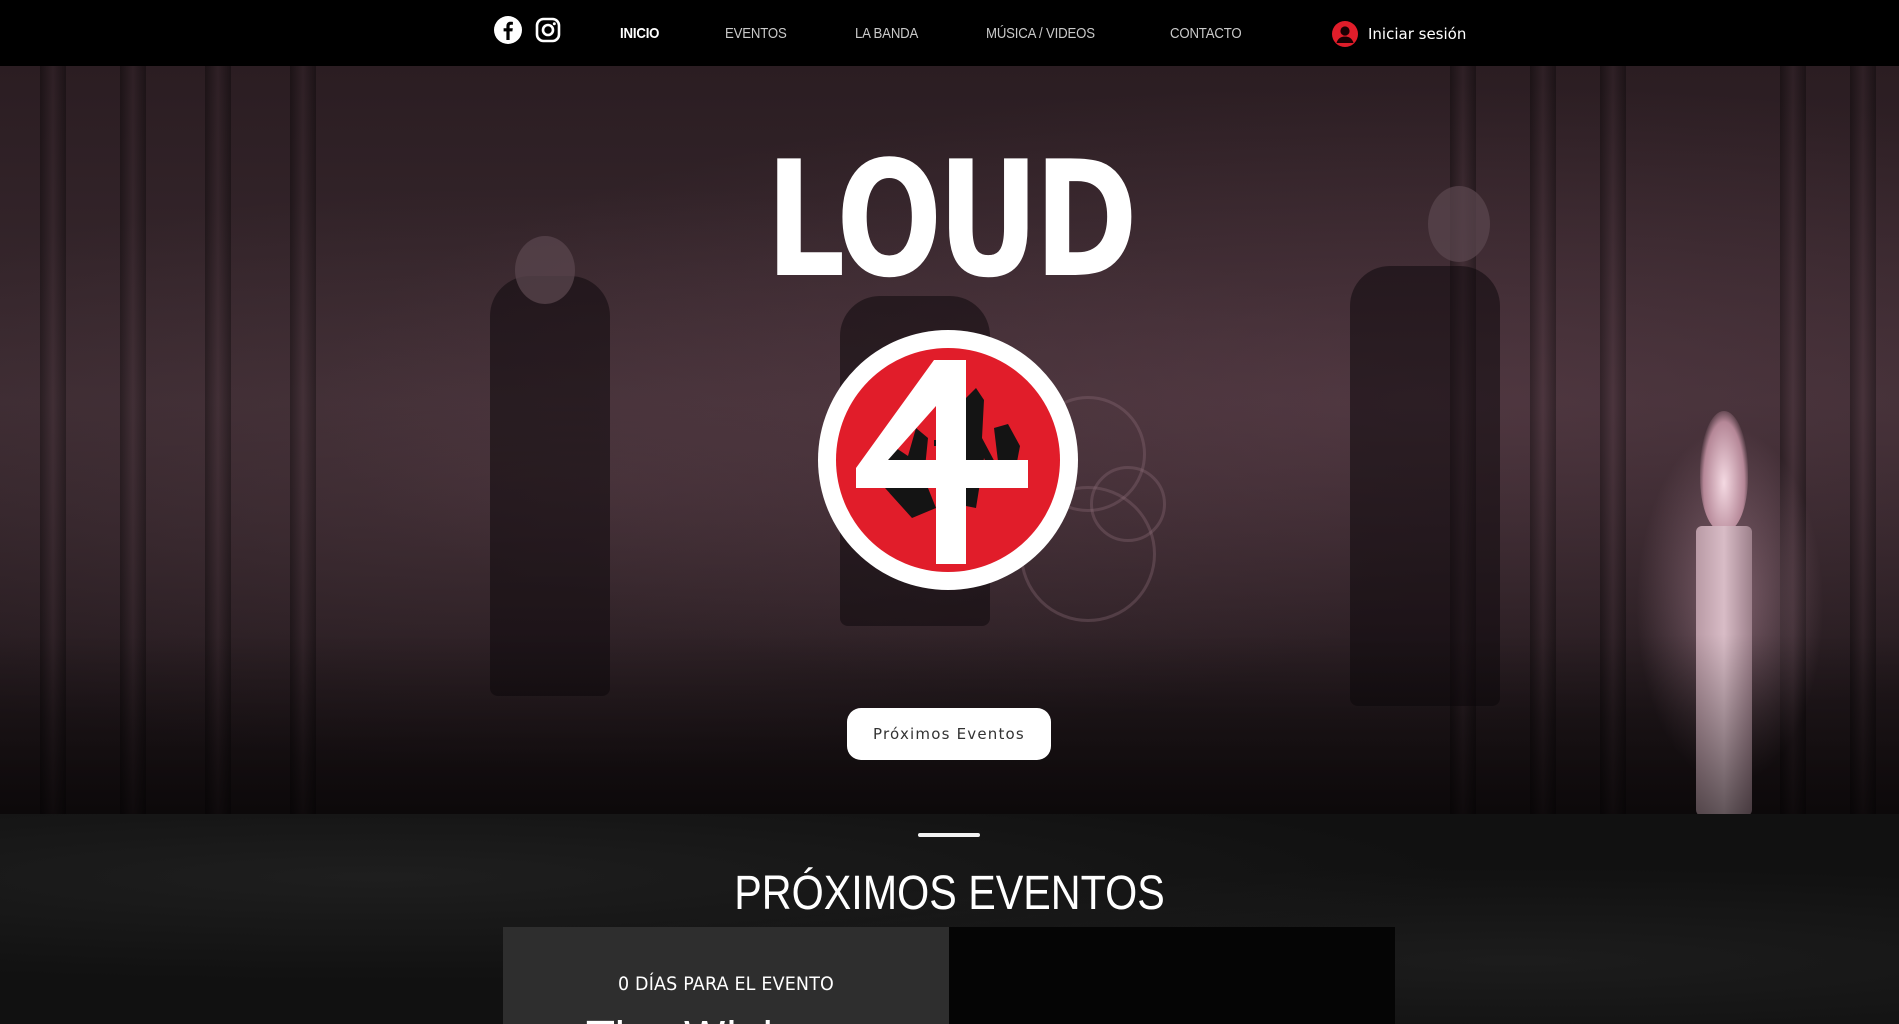 The width and height of the screenshot is (1899, 1024). What do you see at coordinates (639, 33) in the screenshot?
I see `nav-item-inicio: INICIO` at bounding box center [639, 33].